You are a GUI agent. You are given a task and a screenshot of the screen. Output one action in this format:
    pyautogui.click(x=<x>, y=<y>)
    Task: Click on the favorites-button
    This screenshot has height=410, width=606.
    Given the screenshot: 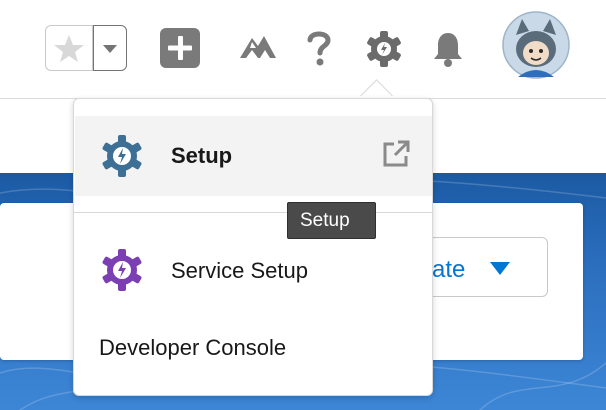 What is the action you would take?
    pyautogui.click(x=69, y=48)
    